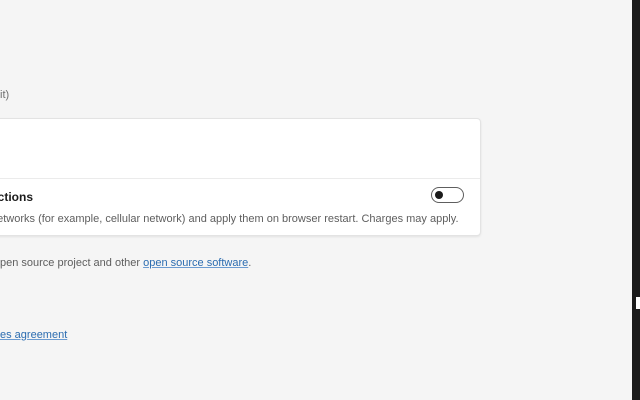  What do you see at coordinates (439, 195) in the screenshot?
I see `toggle-knob` at bounding box center [439, 195].